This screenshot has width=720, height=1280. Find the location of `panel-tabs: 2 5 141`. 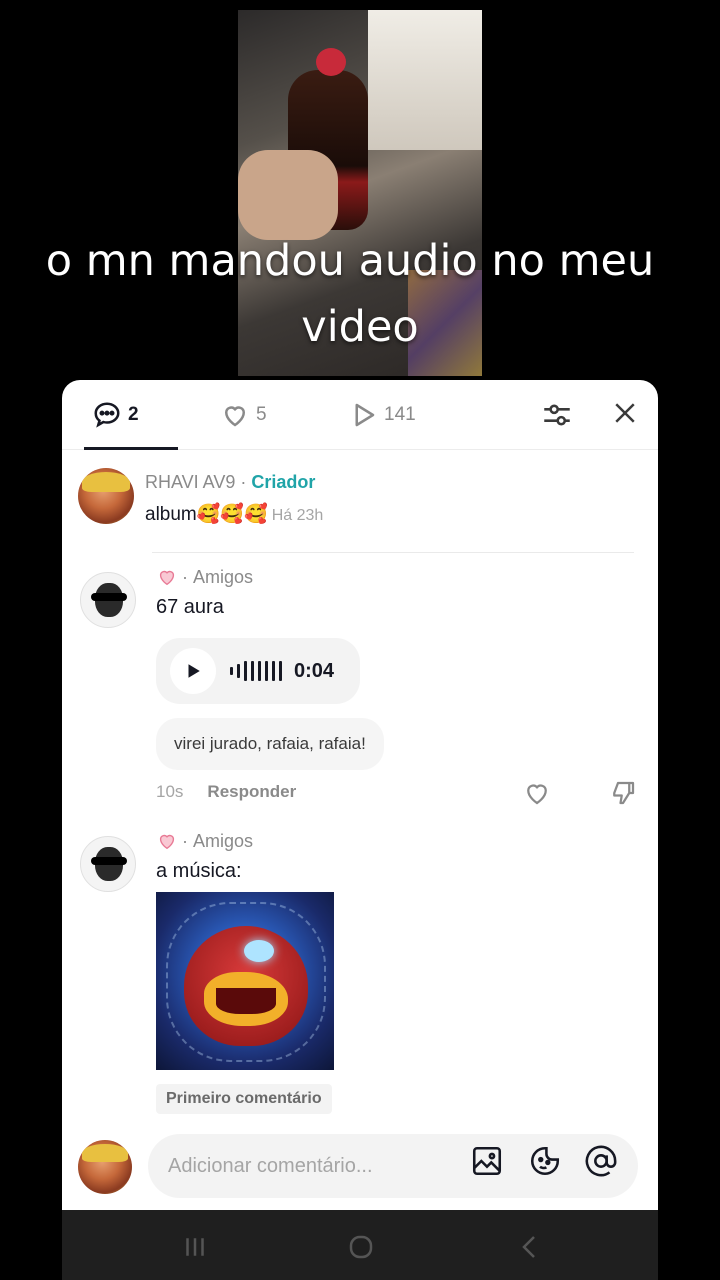

panel-tabs: 2 5 141 is located at coordinates (360, 415).